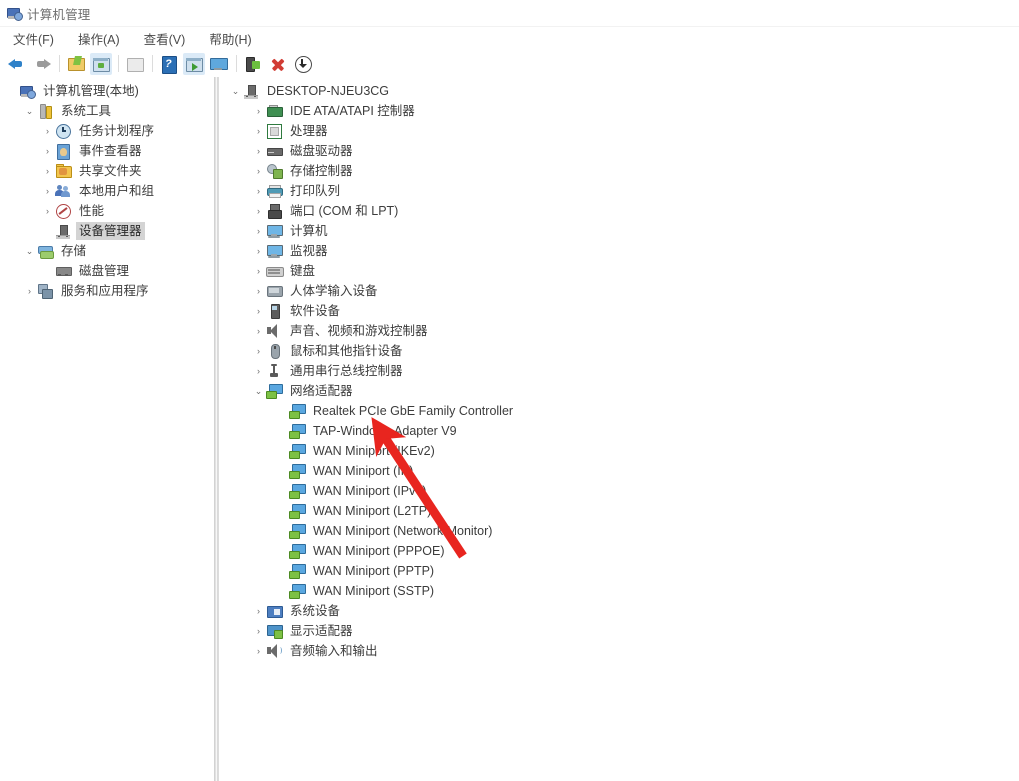 The height and width of the screenshot is (781, 1019). Describe the element at coordinates (27, 91) in the screenshot. I see `computer-management-icon` at that location.